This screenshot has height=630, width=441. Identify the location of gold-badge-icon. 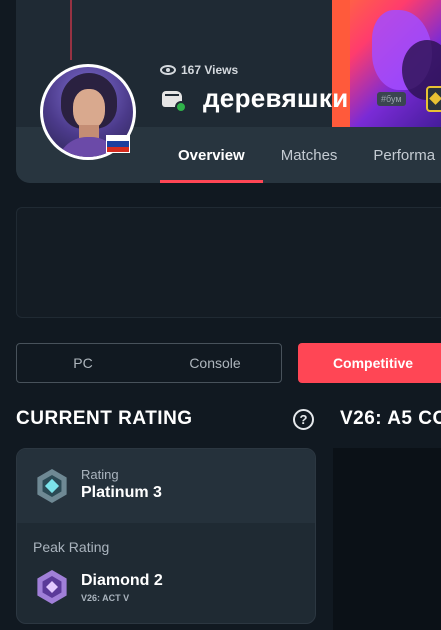
(433, 99).